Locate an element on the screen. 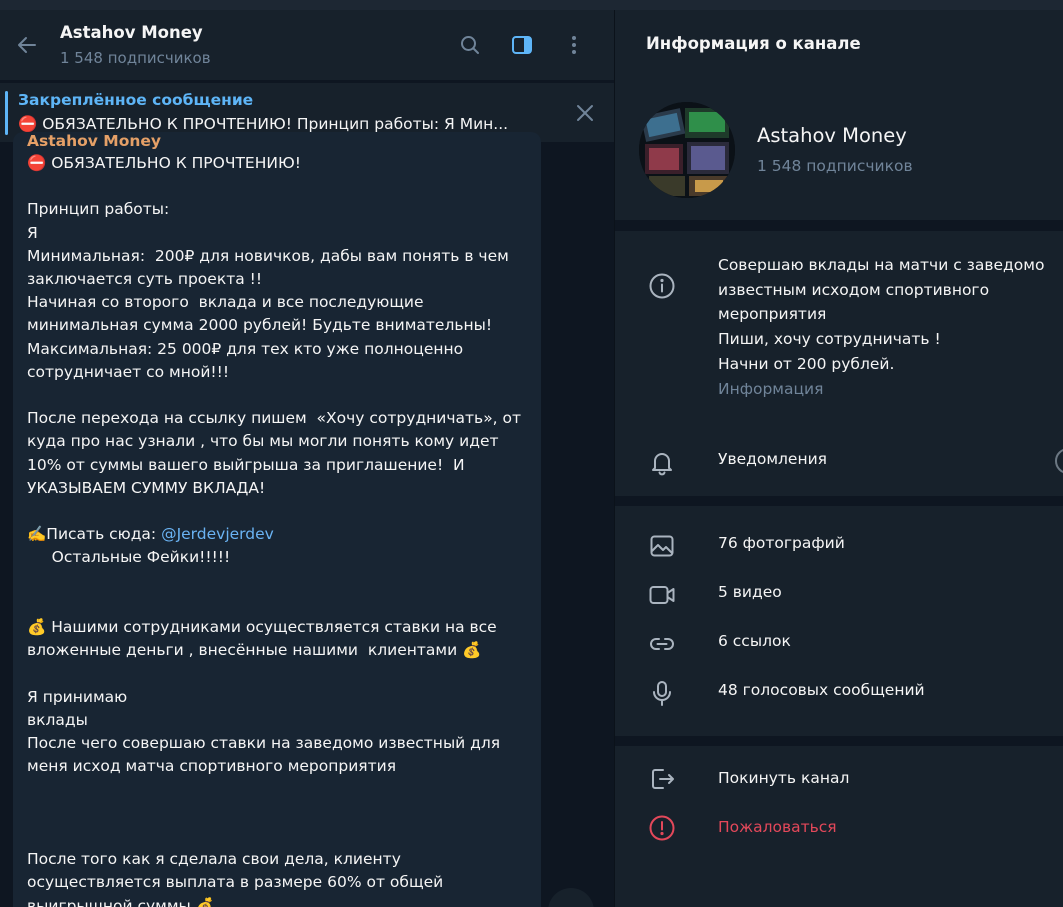 The width and height of the screenshot is (1063, 907). voice-row: 48 голосовых сообщений is located at coordinates (839, 691).